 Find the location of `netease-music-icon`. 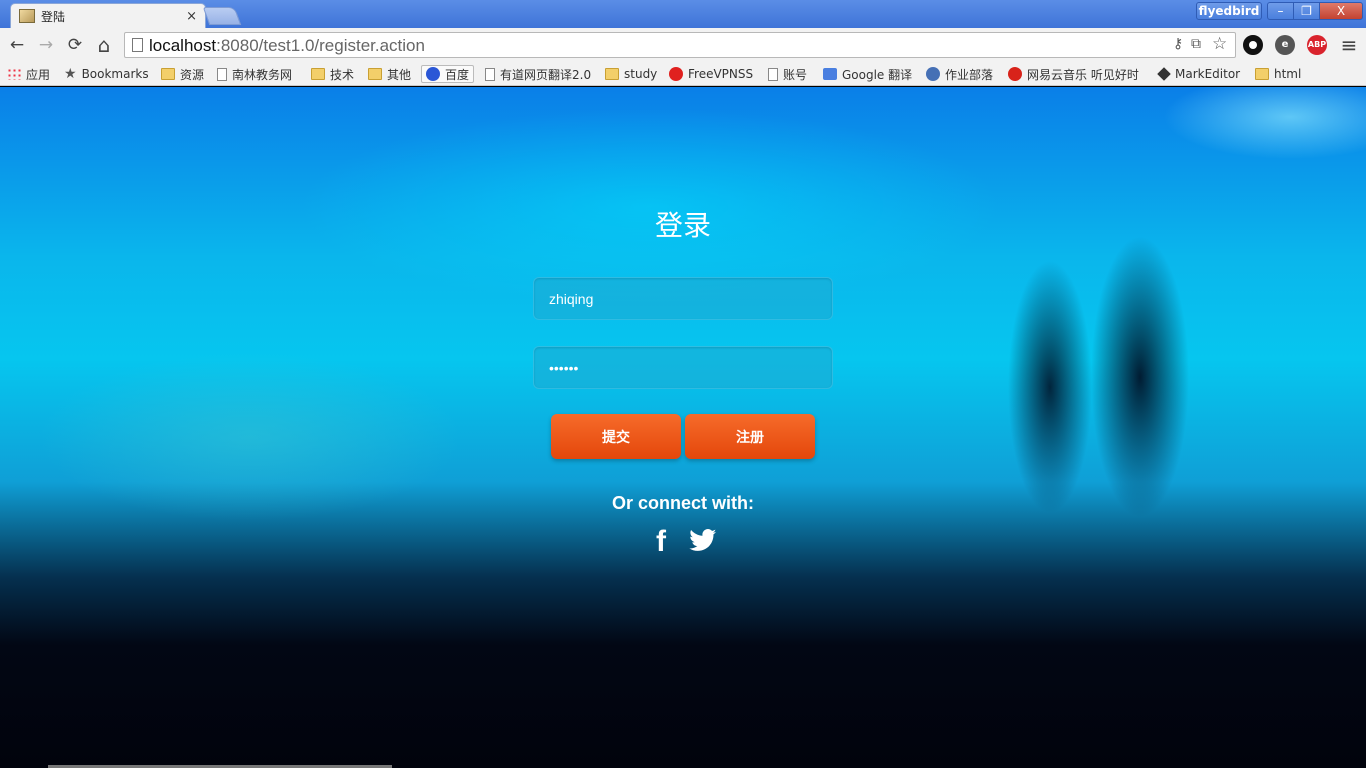

netease-music-icon is located at coordinates (1015, 74).